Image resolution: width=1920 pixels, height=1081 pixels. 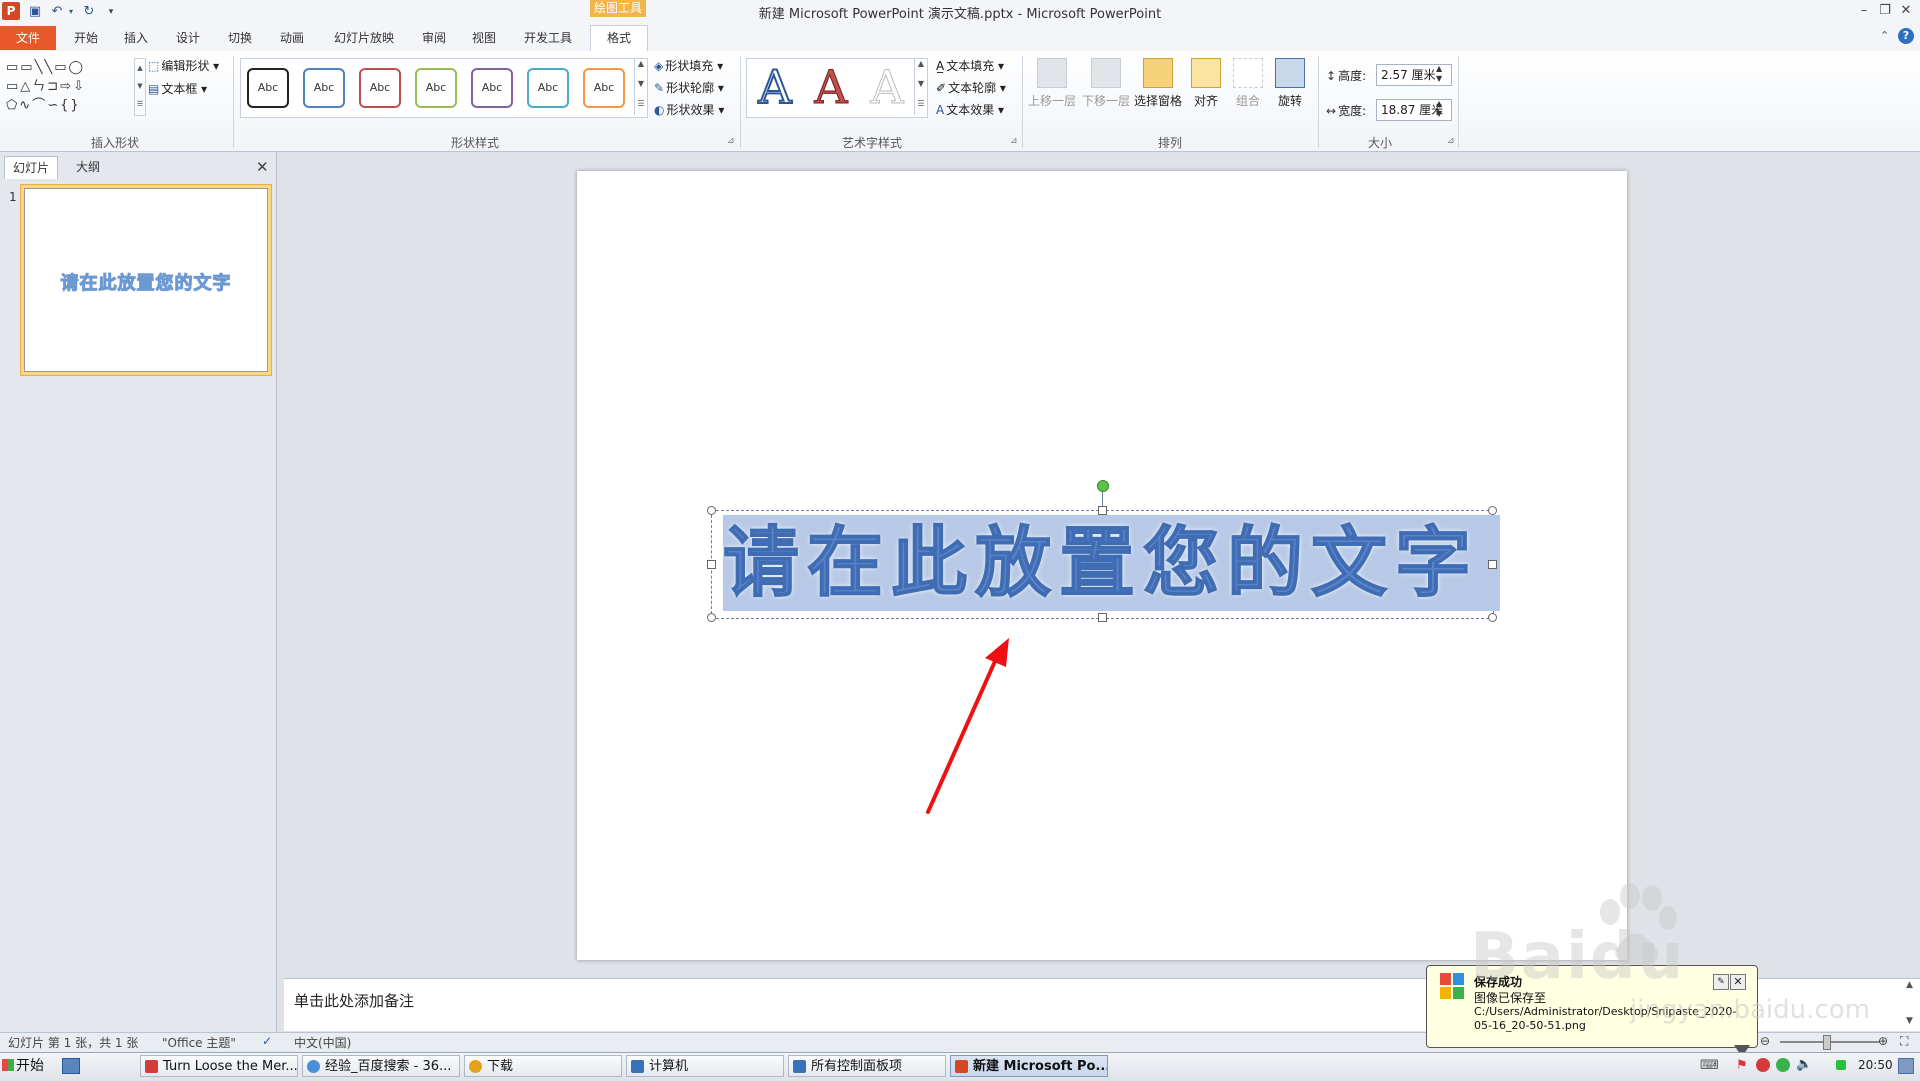 What do you see at coordinates (434, 38) in the screenshot?
I see `tab-review: 审阅` at bounding box center [434, 38].